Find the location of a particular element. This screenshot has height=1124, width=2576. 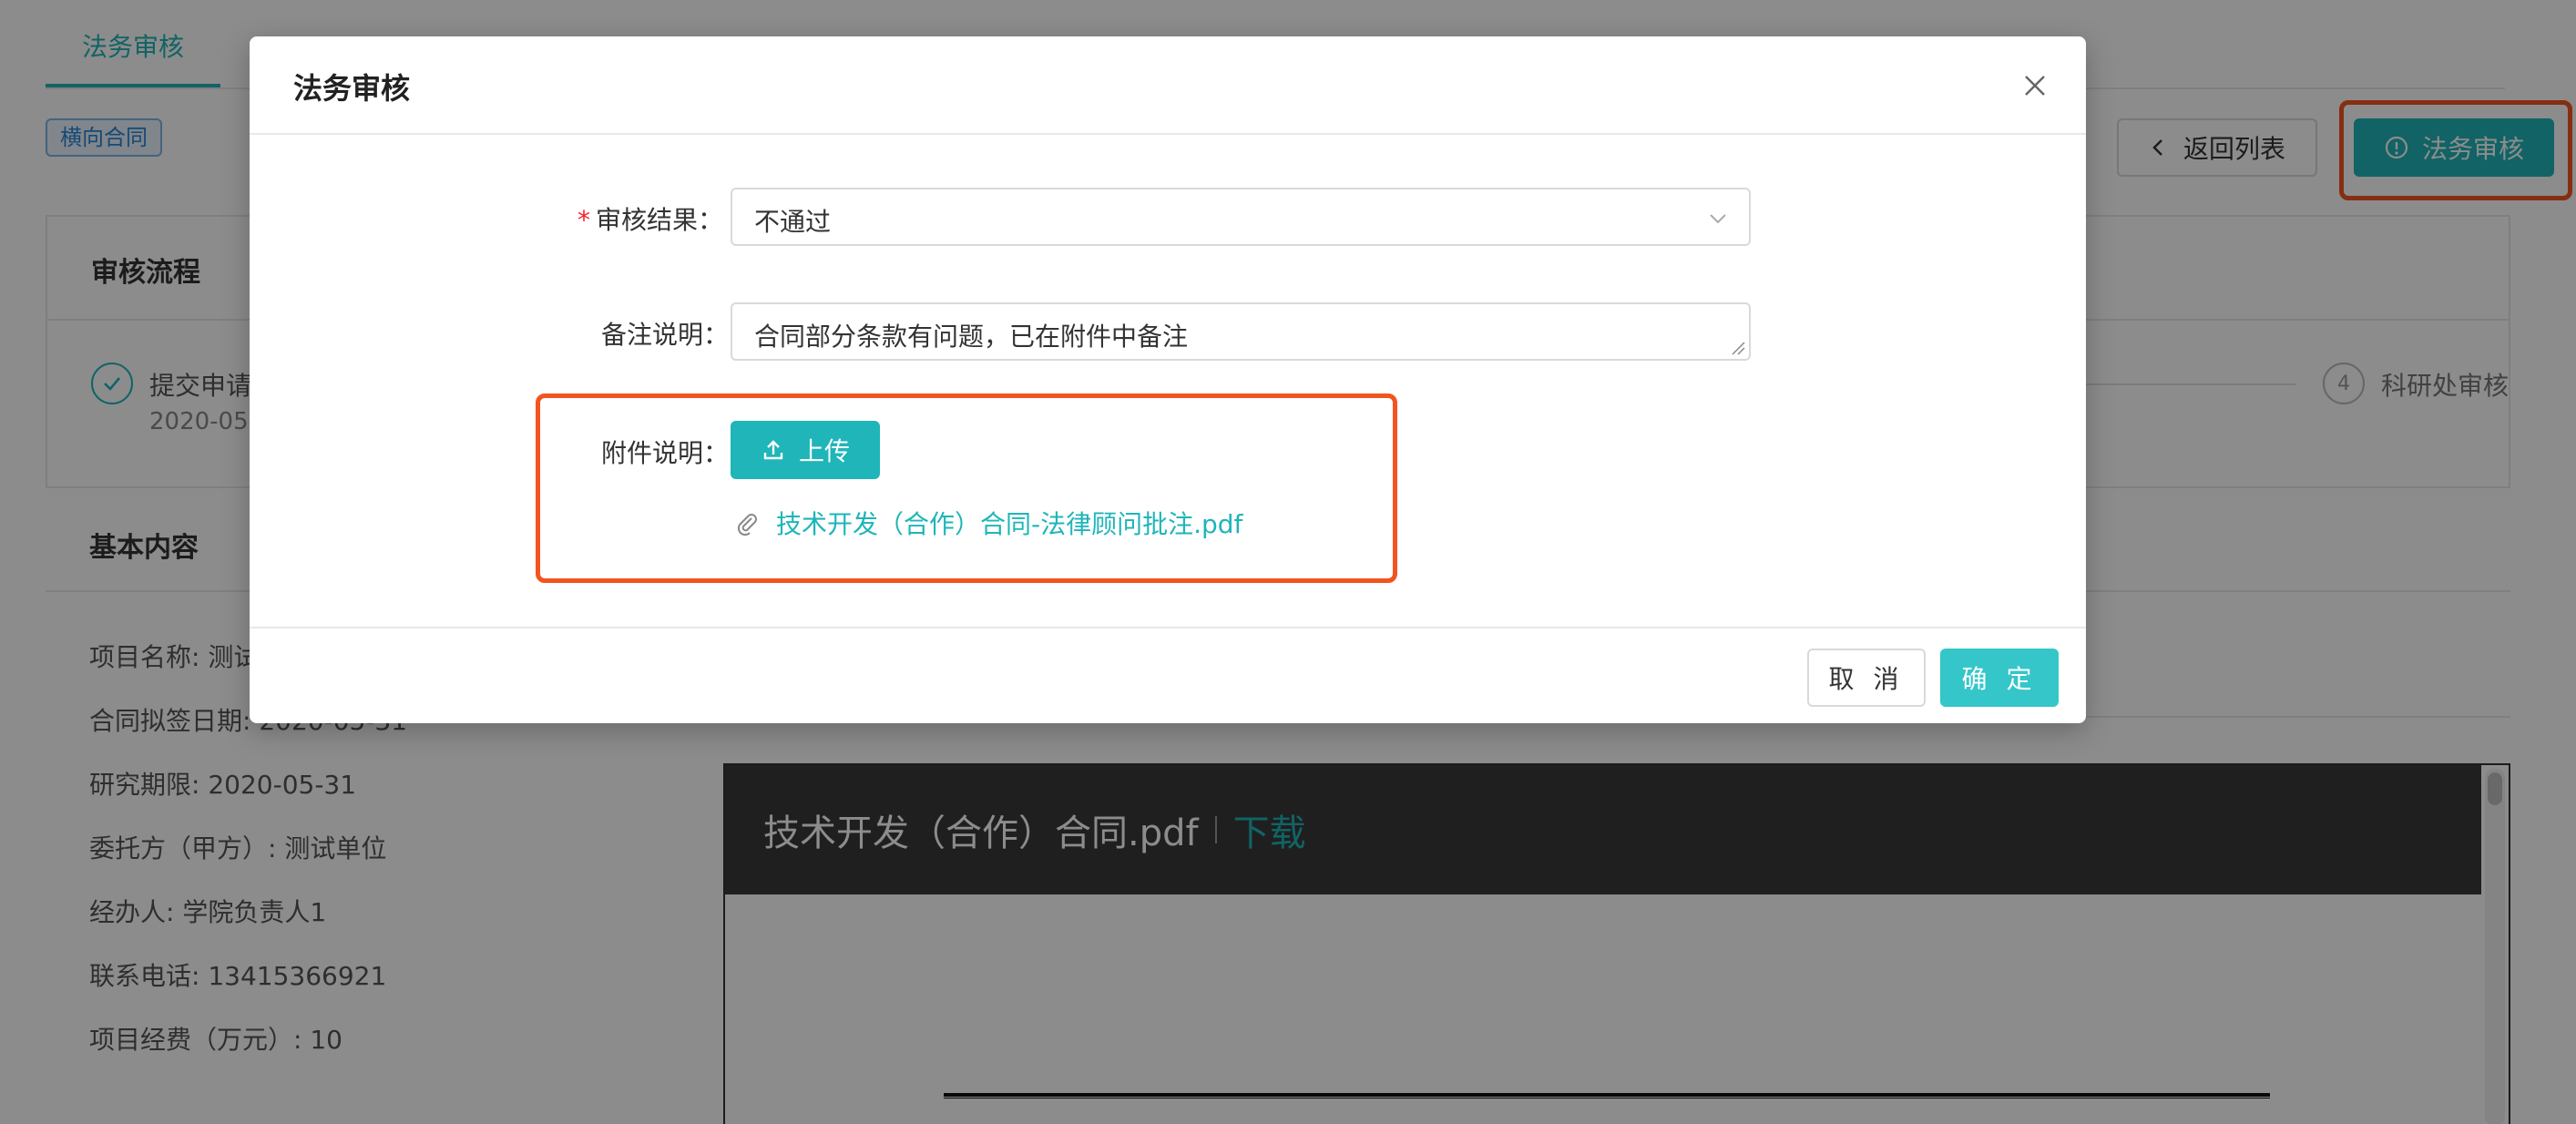

remark-textarea: 合同部分条款有问题，已在附件中备注 is located at coordinates (1241, 331).